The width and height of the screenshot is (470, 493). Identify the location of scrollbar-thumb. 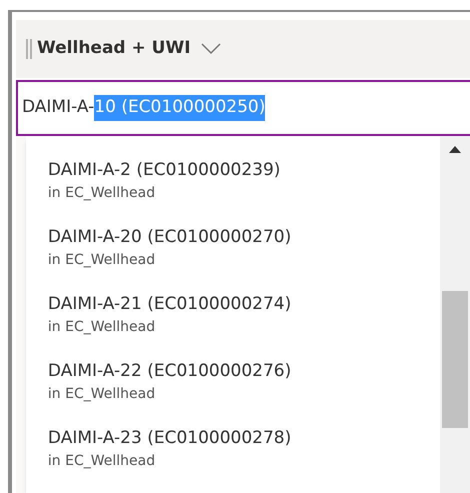
(455, 359).